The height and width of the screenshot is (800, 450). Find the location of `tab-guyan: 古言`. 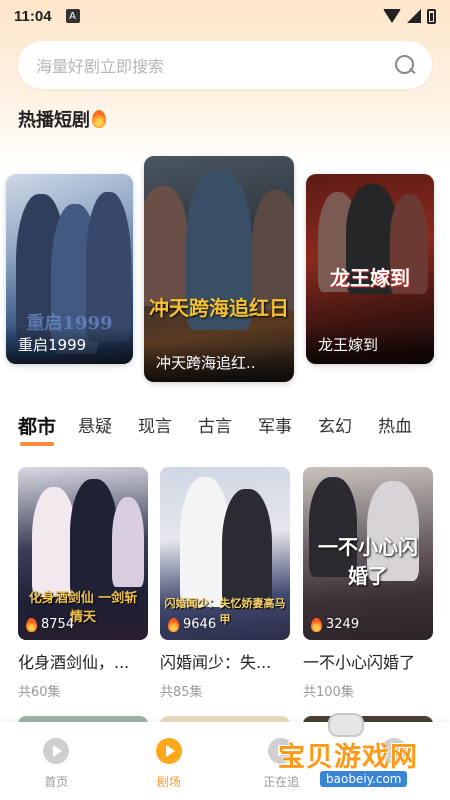

tab-guyan: 古言 is located at coordinates (228, 429).